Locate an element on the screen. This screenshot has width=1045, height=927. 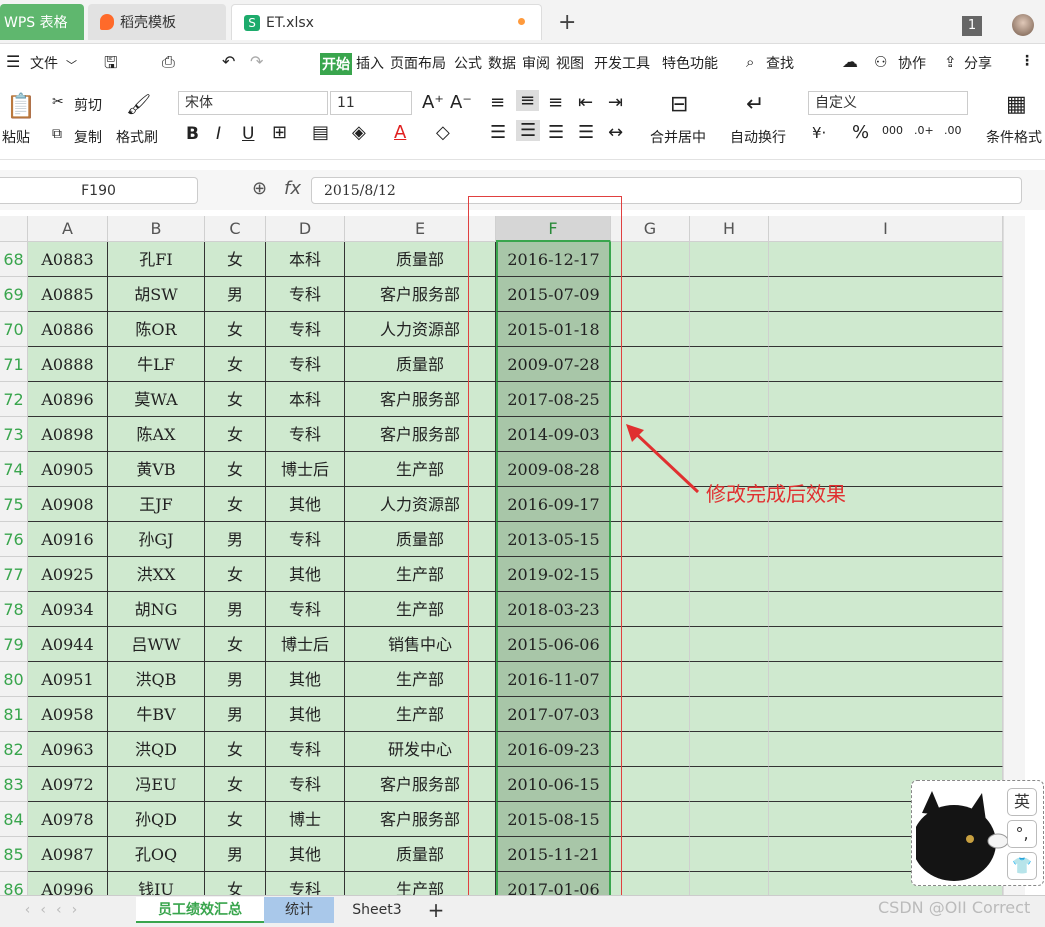
cell-a: A0963 is located at coordinates (68, 749).